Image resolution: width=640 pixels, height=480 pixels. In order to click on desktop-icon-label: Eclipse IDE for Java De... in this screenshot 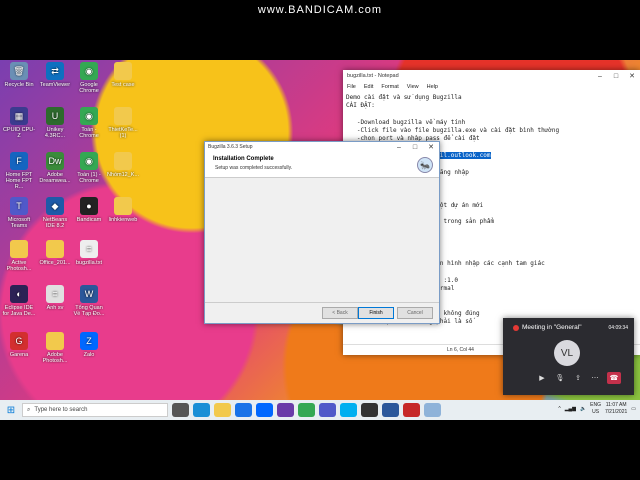, I will do `click(19, 311)`.